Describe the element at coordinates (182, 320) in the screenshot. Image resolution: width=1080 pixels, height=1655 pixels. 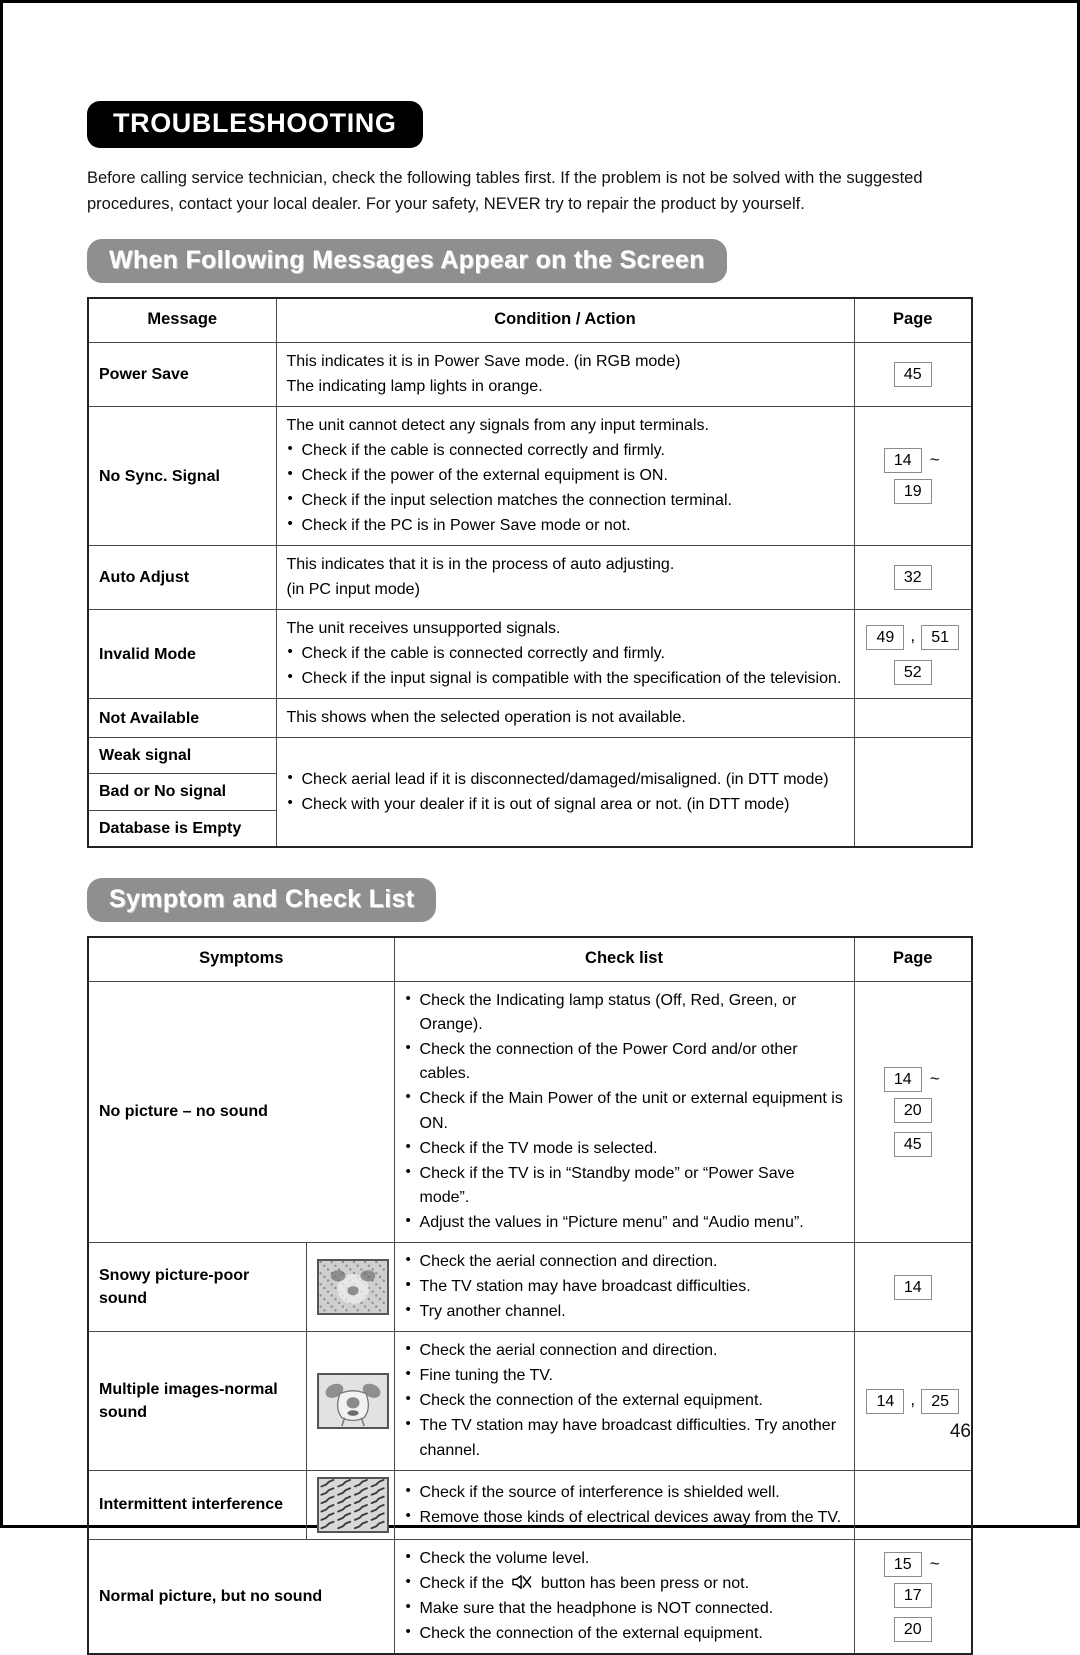
I see `col-header-message: Message` at that location.